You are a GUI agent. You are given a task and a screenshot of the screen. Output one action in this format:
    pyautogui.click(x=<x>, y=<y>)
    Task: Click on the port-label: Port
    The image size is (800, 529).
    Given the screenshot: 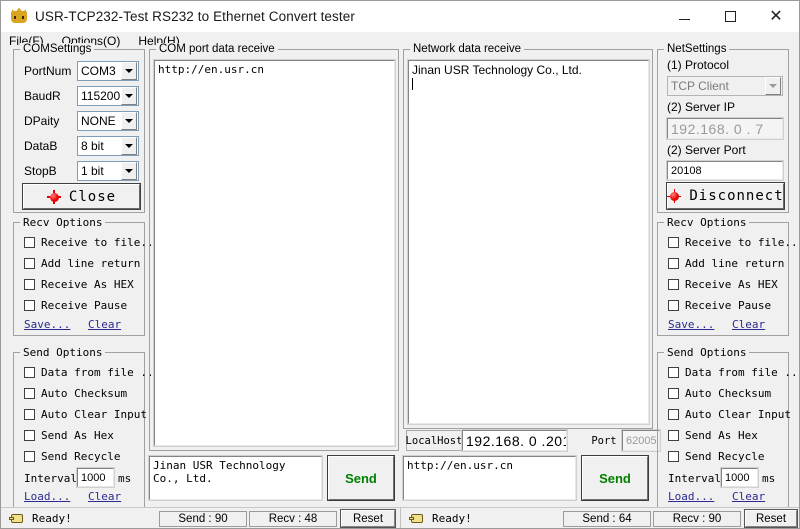 What is the action you would take?
    pyautogui.click(x=604, y=440)
    